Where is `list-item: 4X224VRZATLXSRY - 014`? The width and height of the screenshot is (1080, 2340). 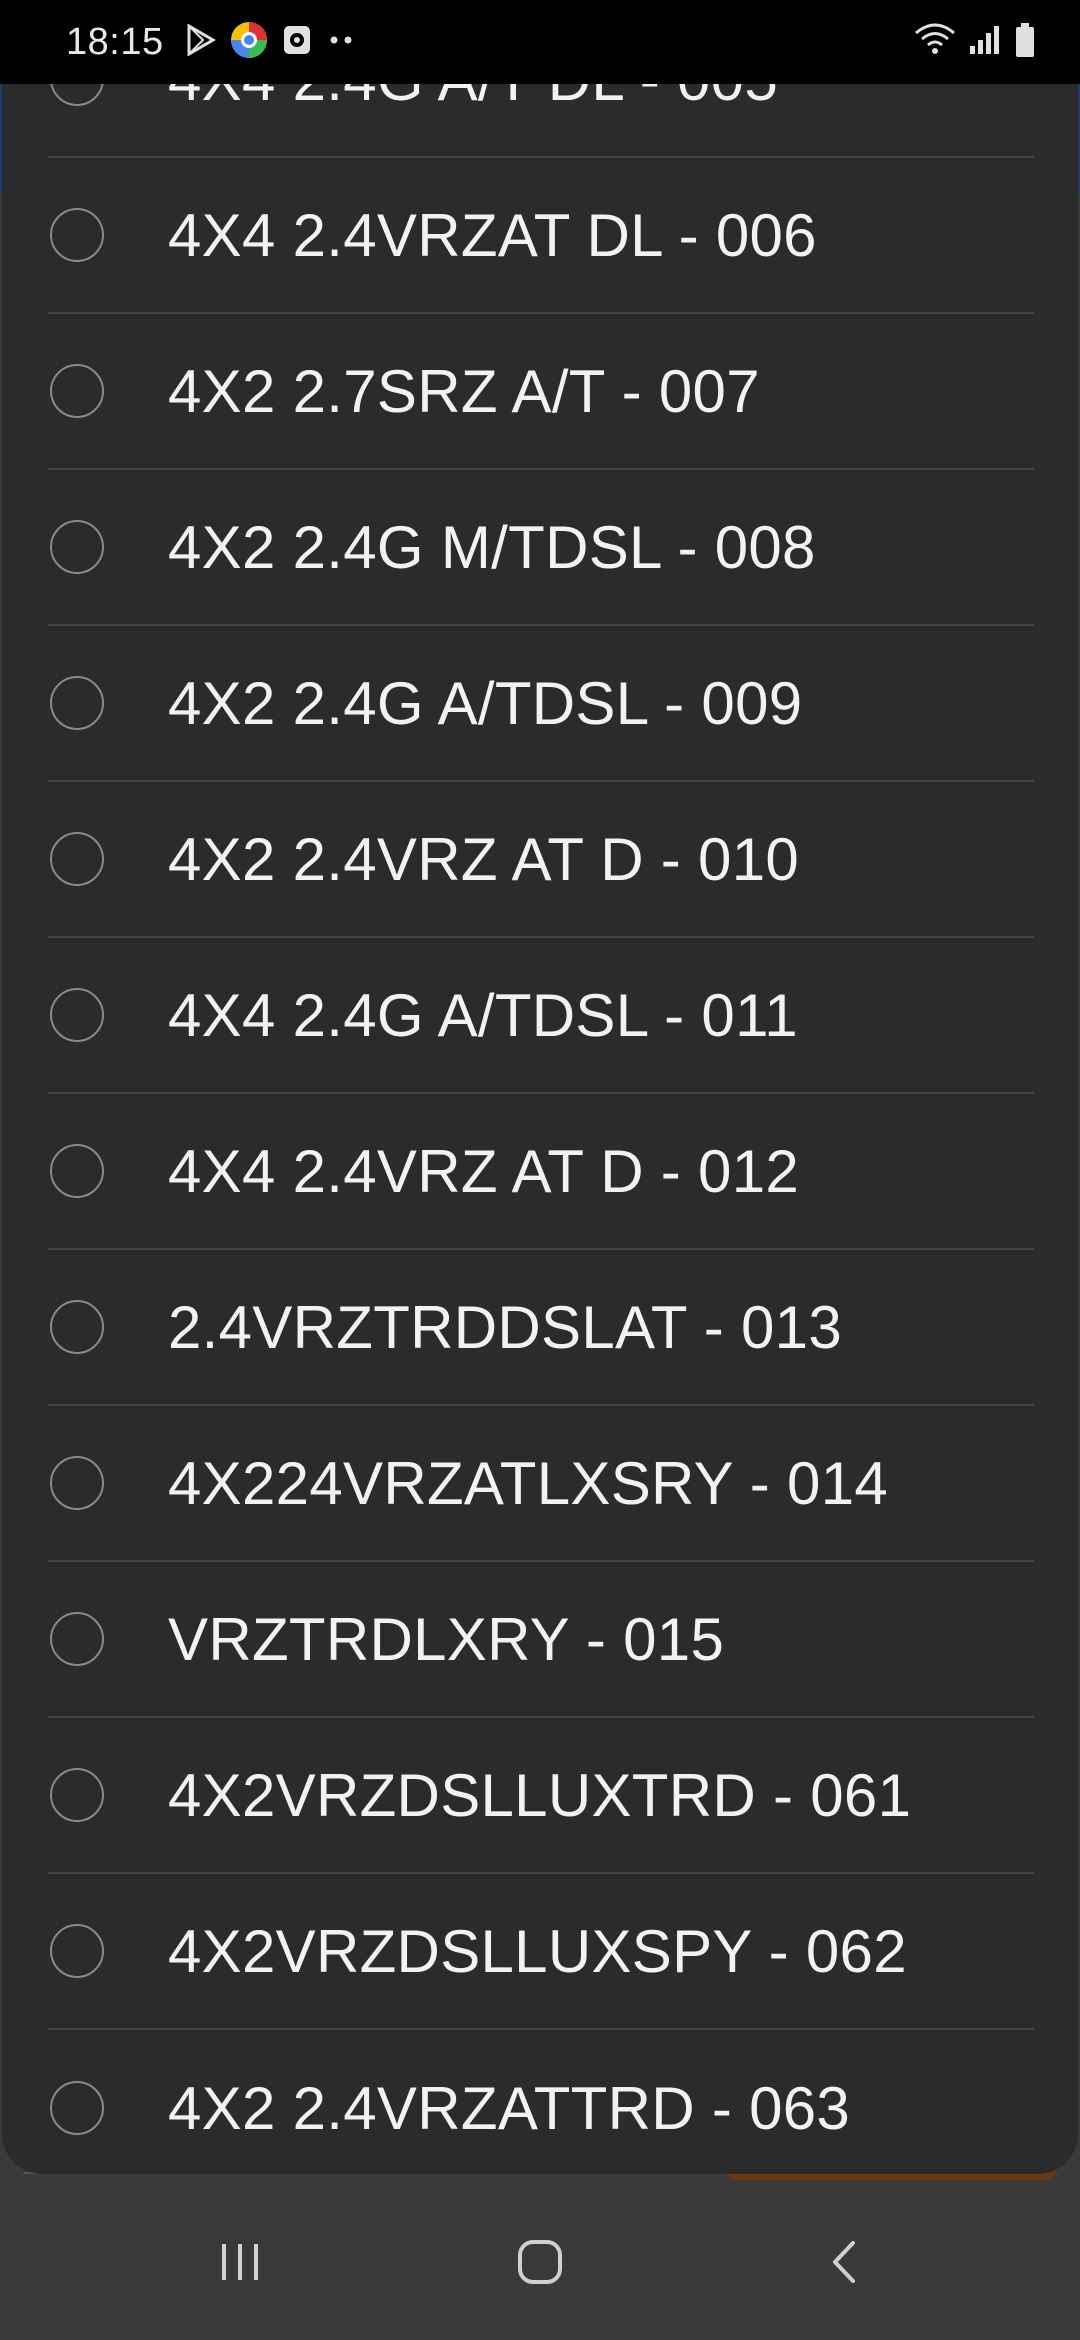
list-item: 4X224VRZATLXSRY - 014 is located at coordinates (541, 1484).